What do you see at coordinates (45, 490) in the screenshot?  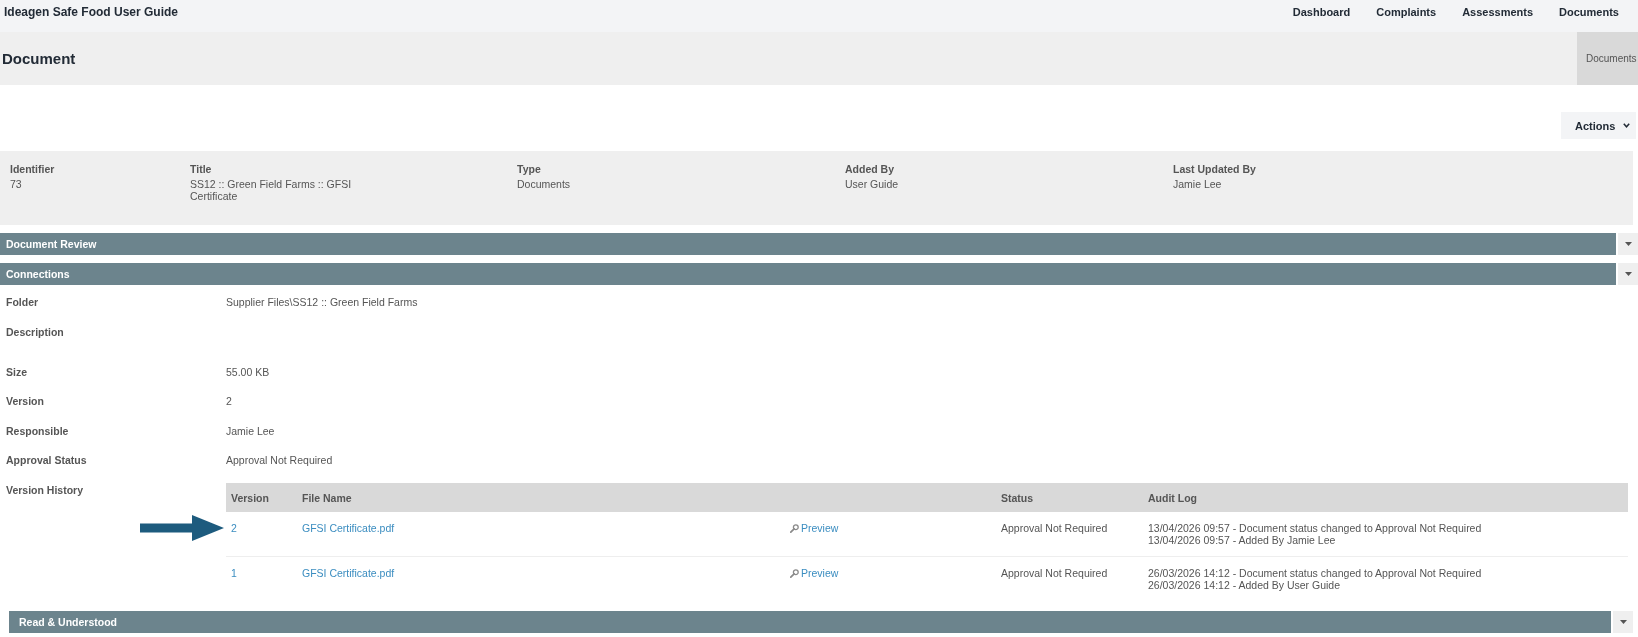 I see `field-label: Version History` at bounding box center [45, 490].